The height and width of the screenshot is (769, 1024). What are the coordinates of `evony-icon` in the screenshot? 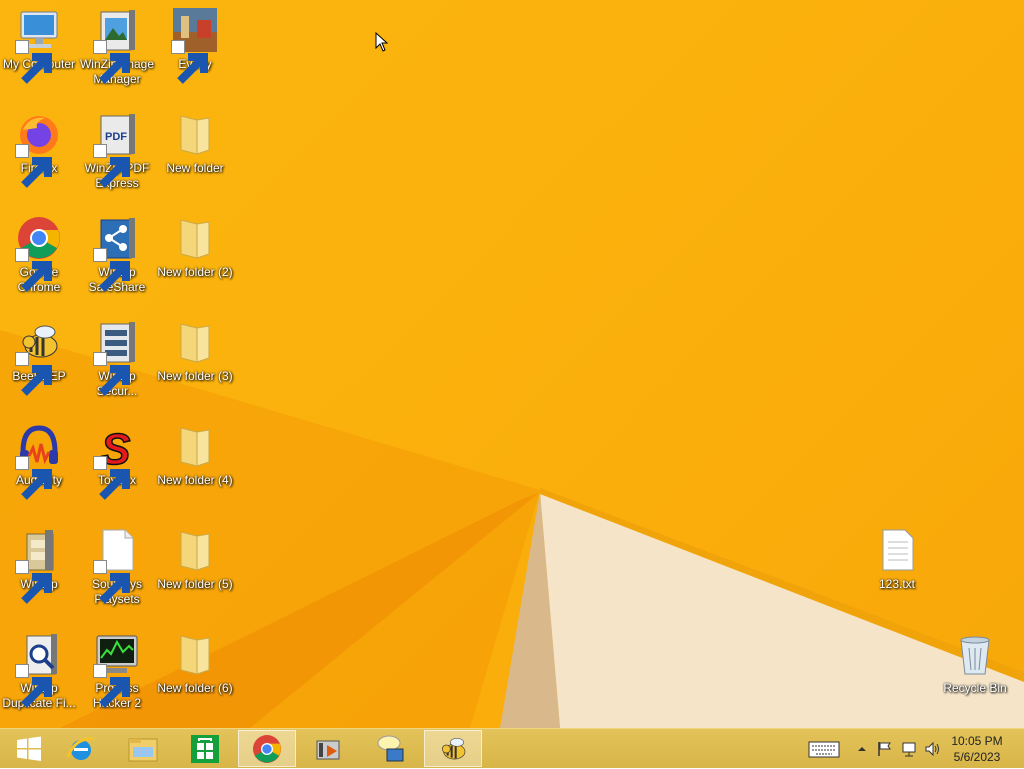 It's located at (195, 45).